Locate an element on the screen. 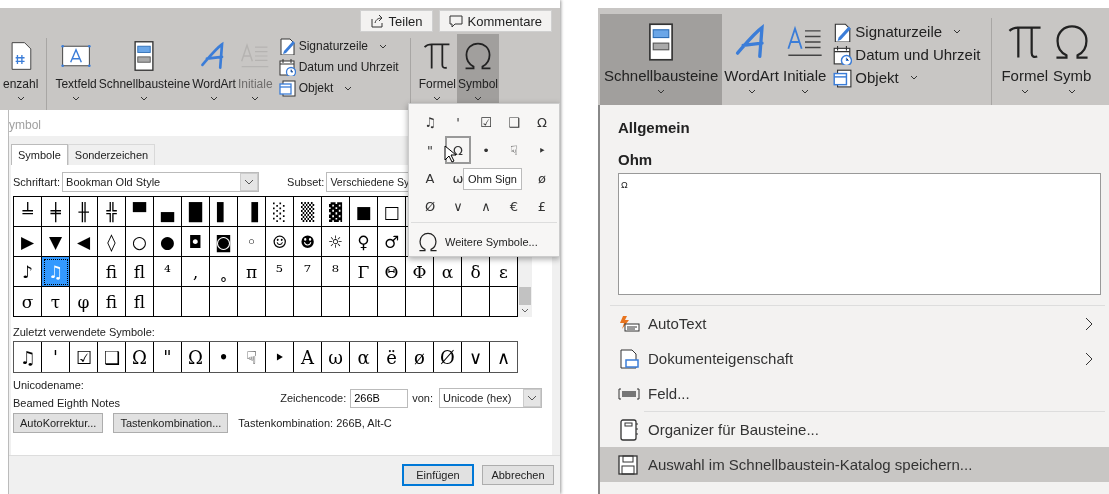 The image size is (1109, 494). symbol-cell: ▄ is located at coordinates (168, 212).